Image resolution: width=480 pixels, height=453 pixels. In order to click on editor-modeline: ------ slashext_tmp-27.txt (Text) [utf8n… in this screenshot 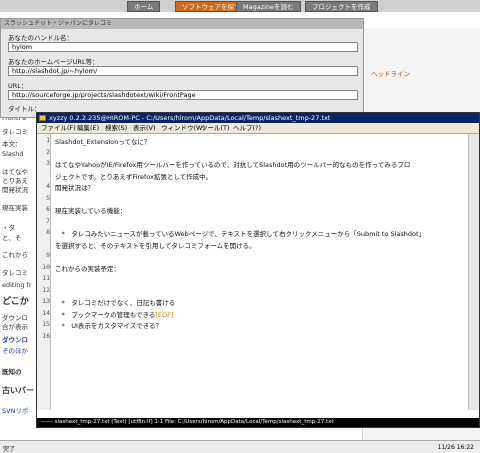, I will do `click(258, 422)`.